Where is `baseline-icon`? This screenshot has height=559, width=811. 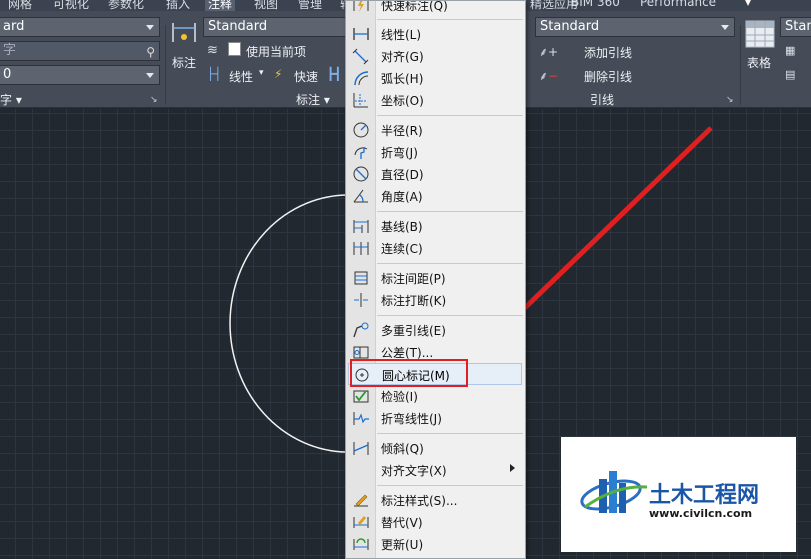
baseline-icon is located at coordinates (361, 226).